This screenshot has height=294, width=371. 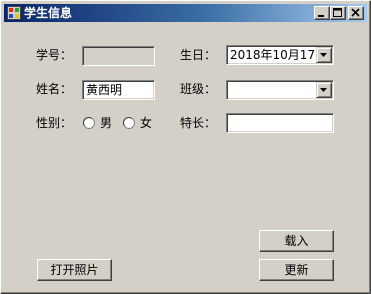 I want to click on maximize-button, so click(x=338, y=13).